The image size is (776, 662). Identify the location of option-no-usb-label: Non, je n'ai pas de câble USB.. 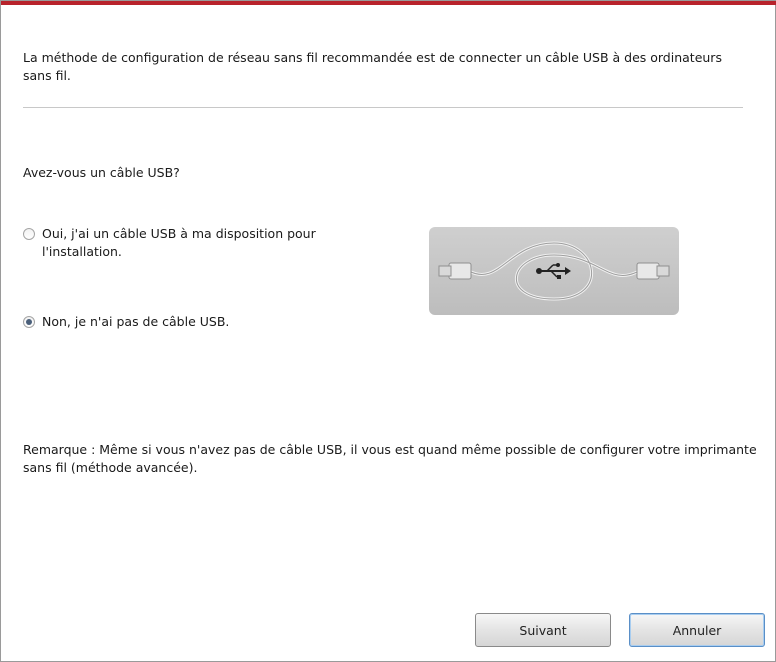
(135, 322).